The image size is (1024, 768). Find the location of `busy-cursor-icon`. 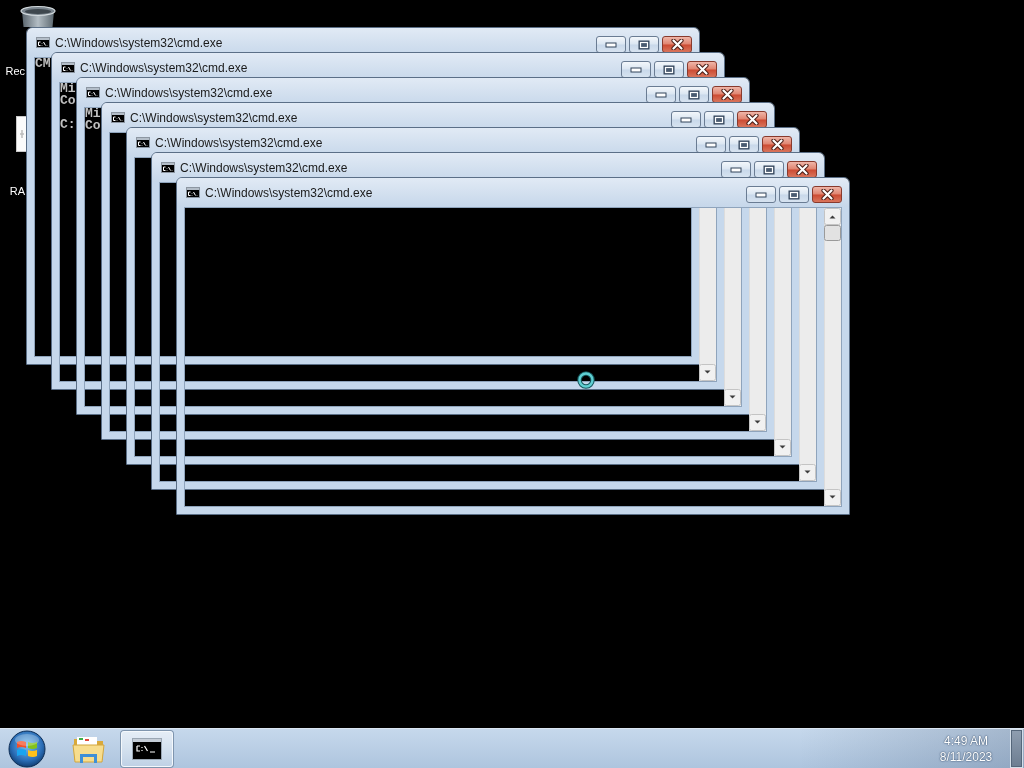

busy-cursor-icon is located at coordinates (586, 380).